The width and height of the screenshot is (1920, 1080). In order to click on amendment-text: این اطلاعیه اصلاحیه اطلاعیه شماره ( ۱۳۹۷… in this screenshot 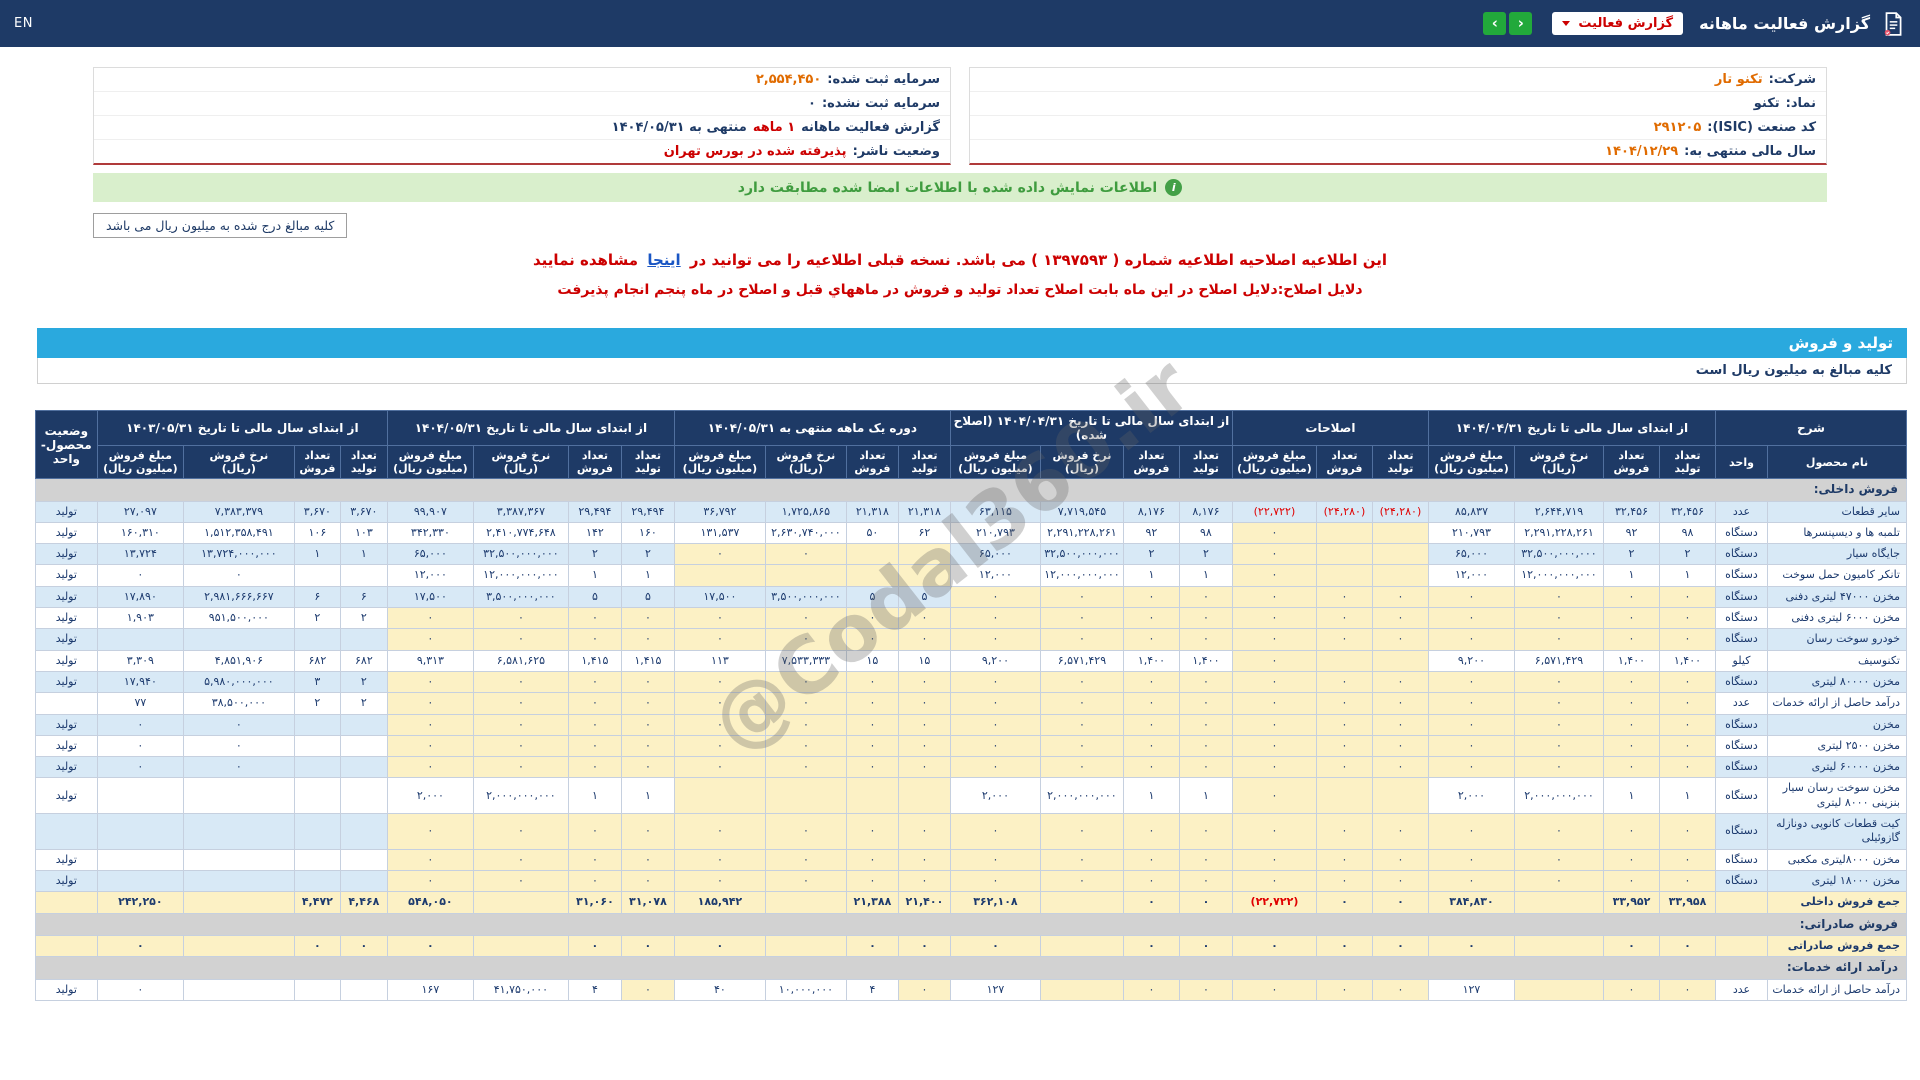, I will do `click(1038, 260)`.